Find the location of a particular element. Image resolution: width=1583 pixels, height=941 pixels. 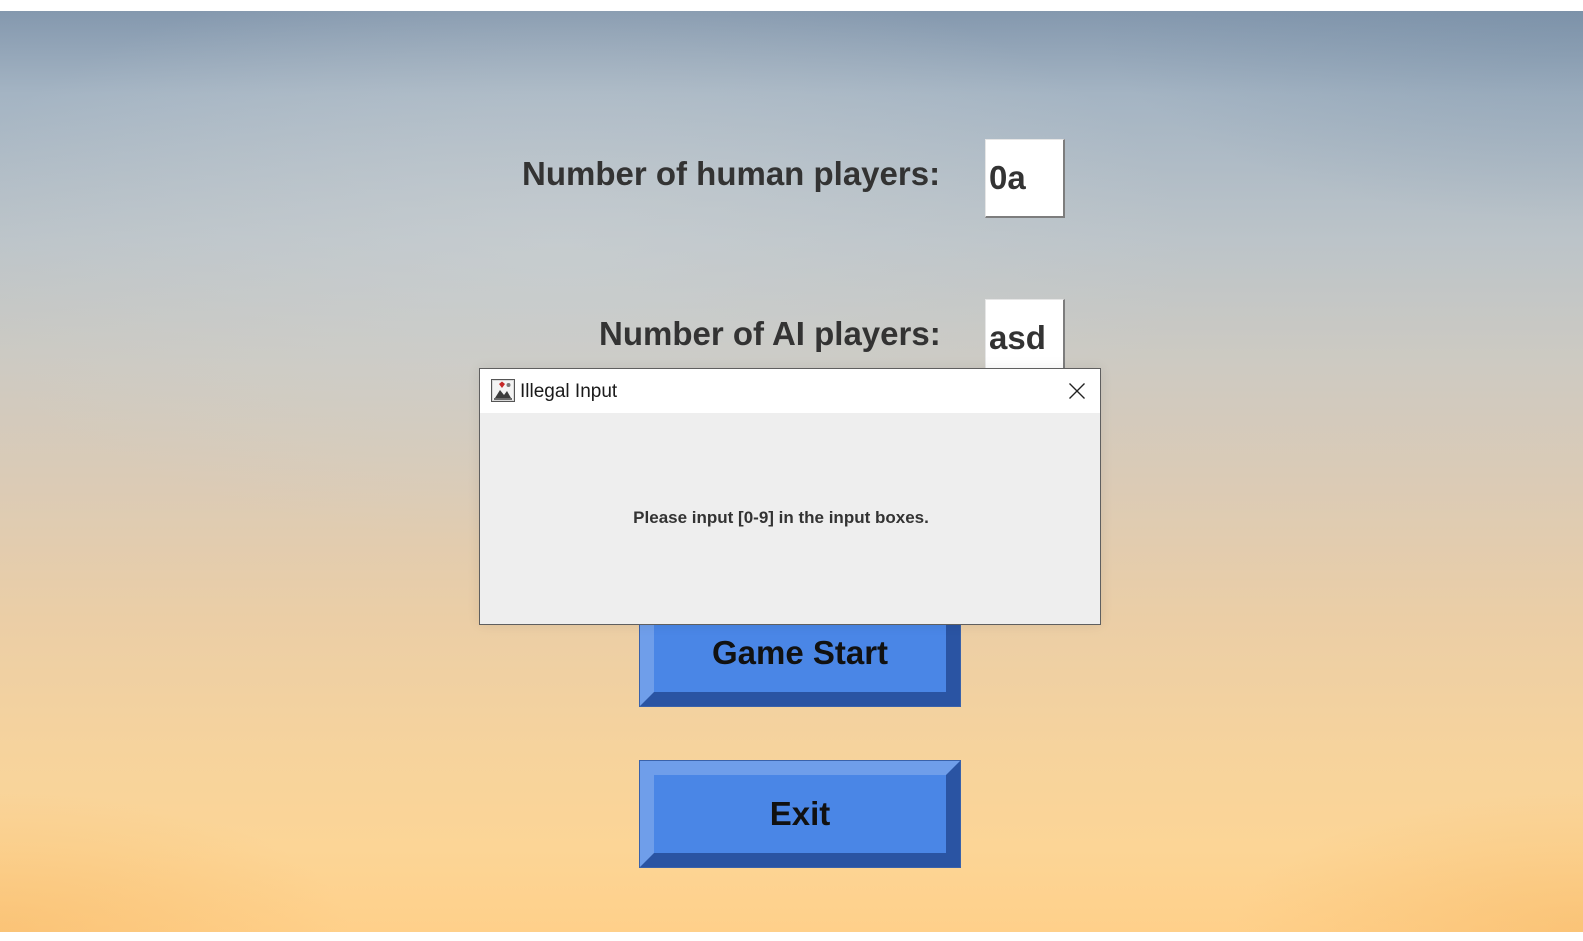

dialog-message: Please input [0-9] in the input boxes. is located at coordinates (781, 517).